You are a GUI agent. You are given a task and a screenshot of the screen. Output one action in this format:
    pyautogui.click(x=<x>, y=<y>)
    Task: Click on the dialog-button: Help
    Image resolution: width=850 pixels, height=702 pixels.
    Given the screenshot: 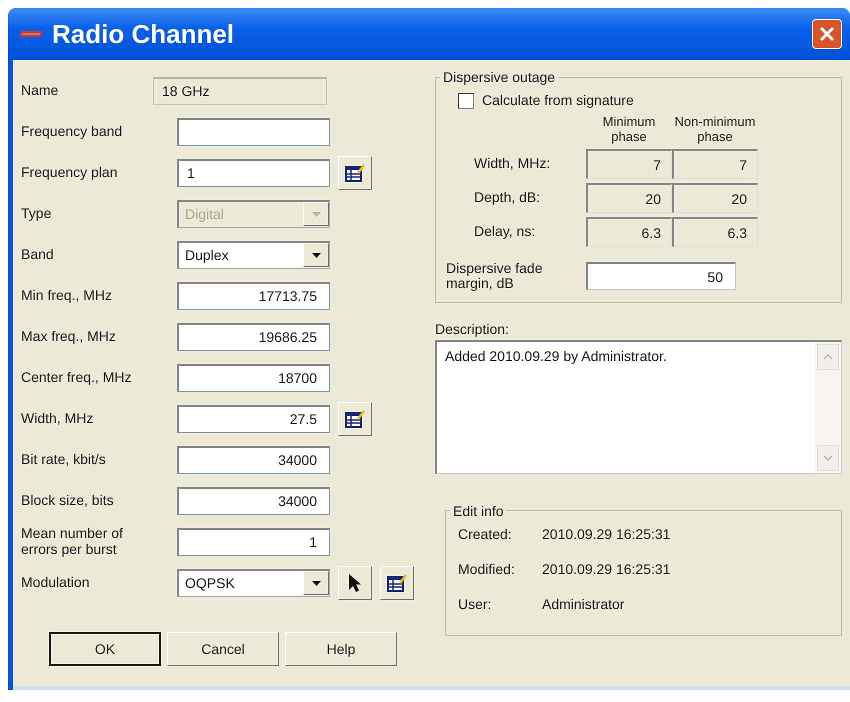 What is the action you would take?
    pyautogui.click(x=341, y=649)
    